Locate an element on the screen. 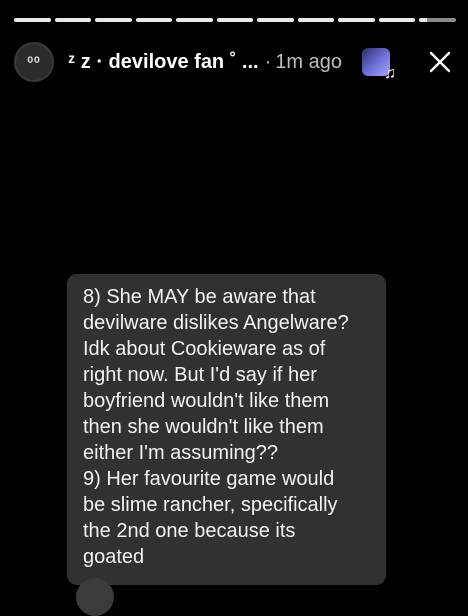 Image resolution: width=468 pixels, height=616 pixels. close-button is located at coordinates (440, 62).